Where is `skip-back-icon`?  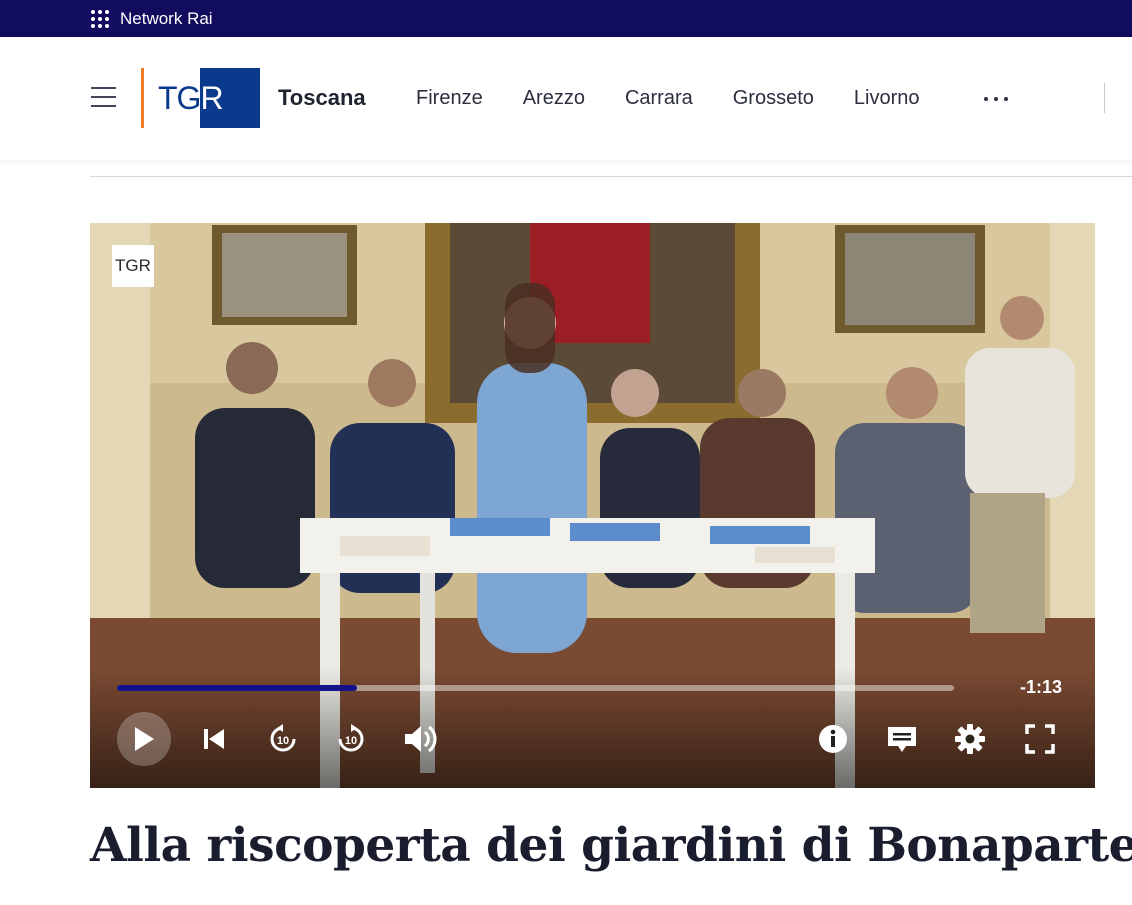
skip-back-icon is located at coordinates (214, 739).